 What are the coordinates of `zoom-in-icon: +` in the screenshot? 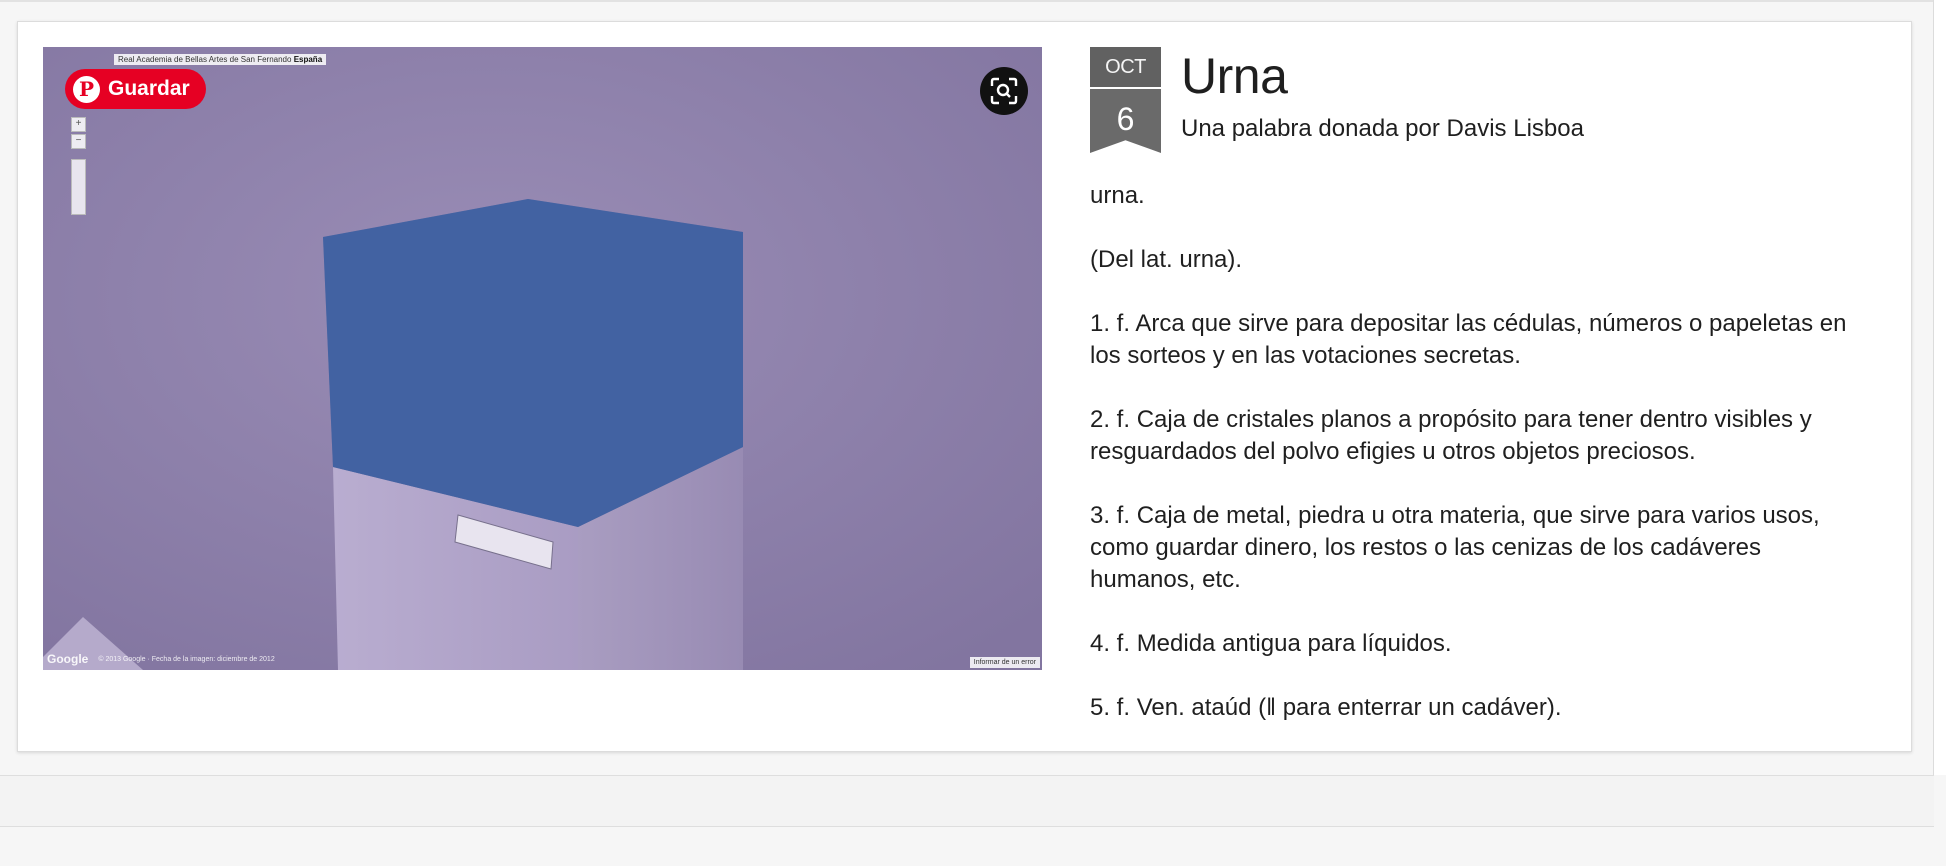 It's located at (78, 124).